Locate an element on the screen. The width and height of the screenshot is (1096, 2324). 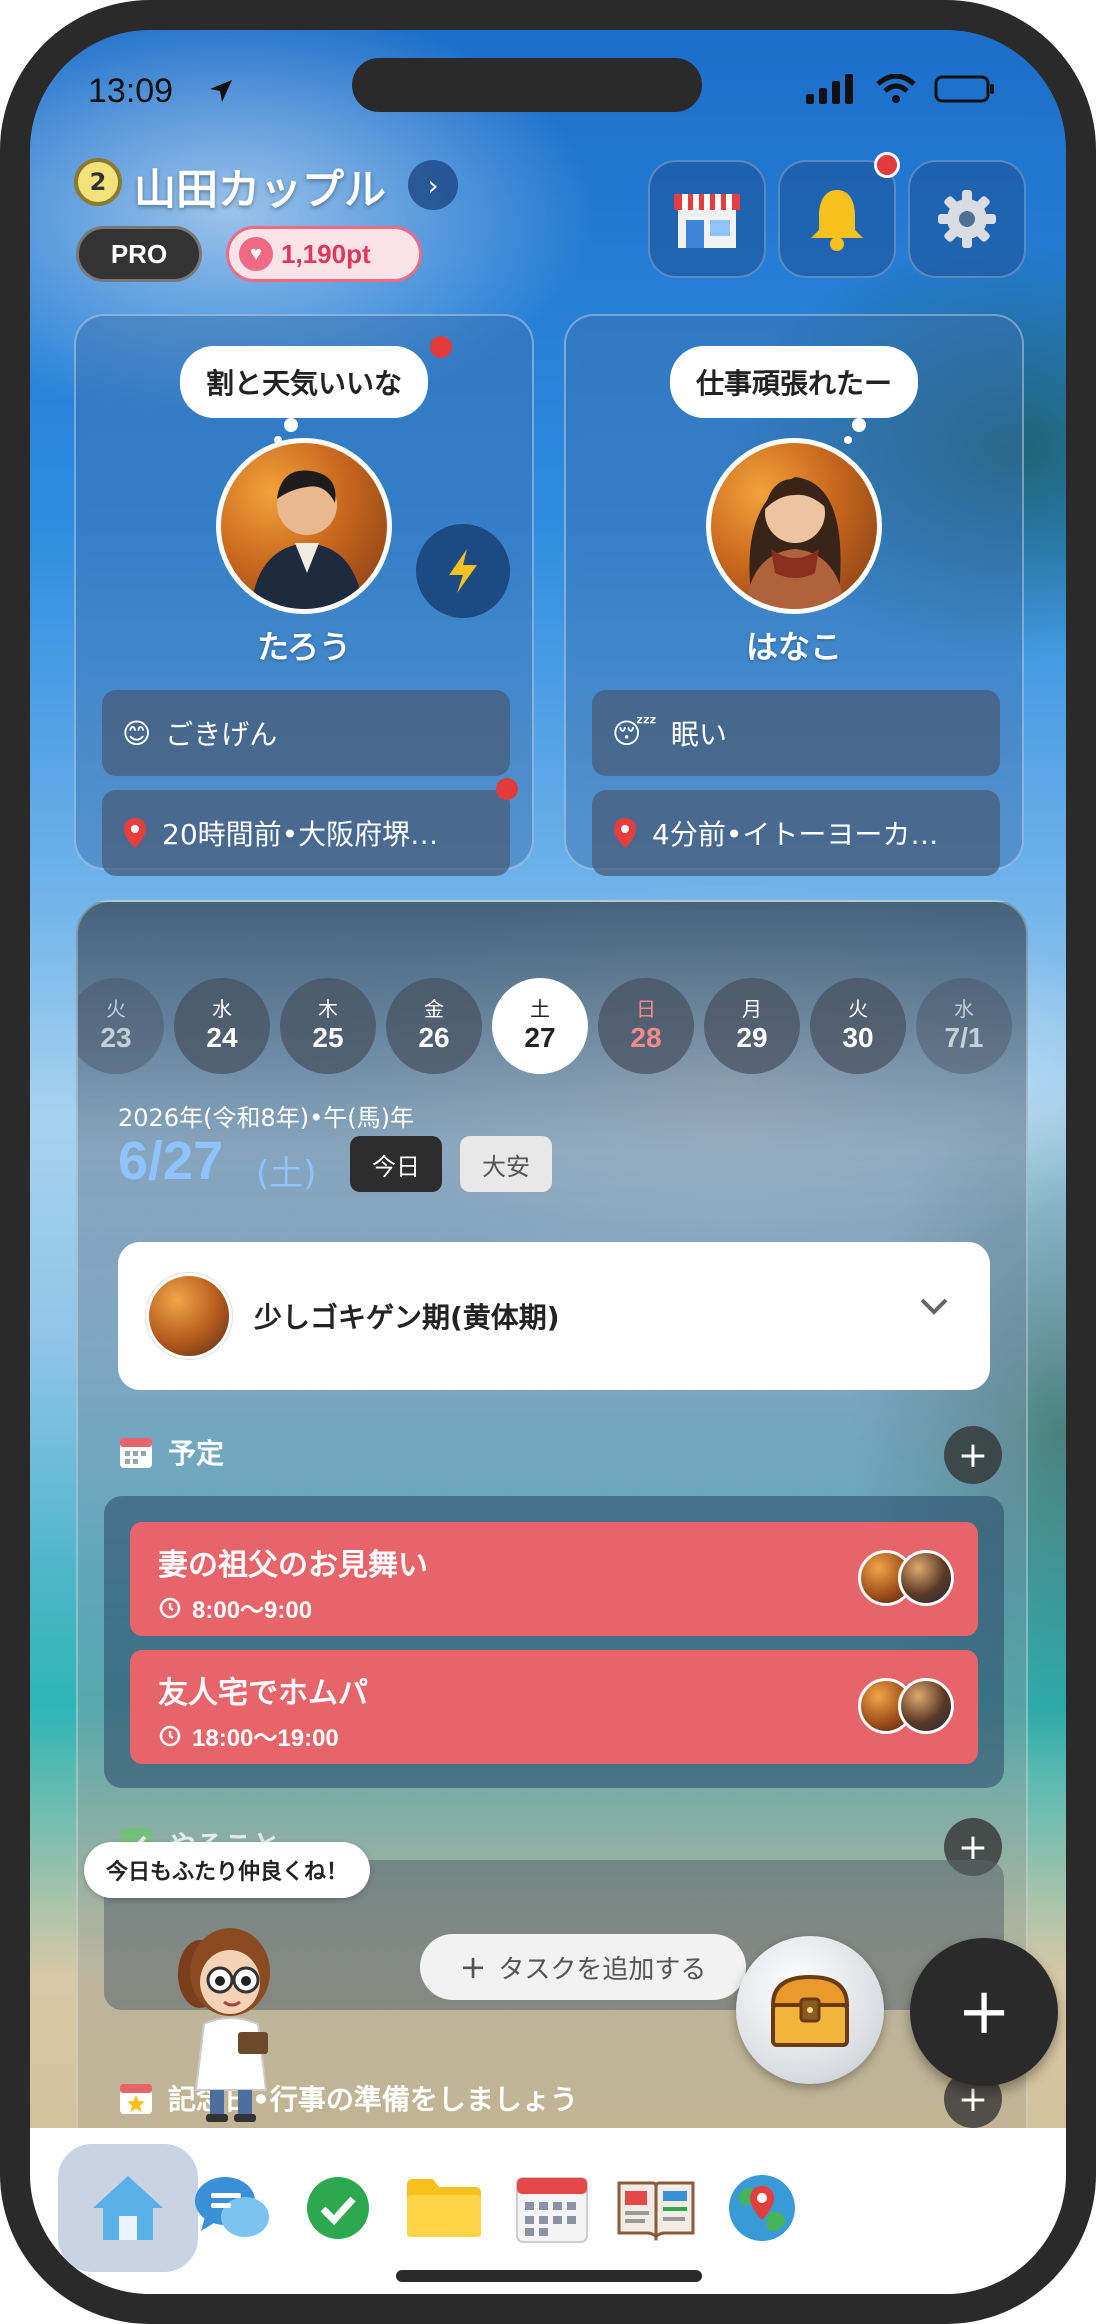
week-date-strip: 火 23 水 24 木 25 金 26 土 27 日 28 月 29 火 30 水 7/1 is located at coordinates (552, 1028).